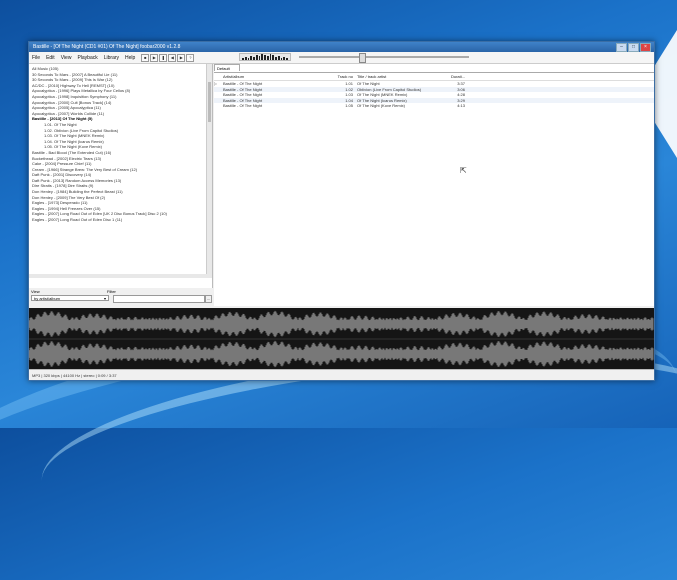  What do you see at coordinates (111, 58) in the screenshot?
I see `menu-library: Library` at bounding box center [111, 58].